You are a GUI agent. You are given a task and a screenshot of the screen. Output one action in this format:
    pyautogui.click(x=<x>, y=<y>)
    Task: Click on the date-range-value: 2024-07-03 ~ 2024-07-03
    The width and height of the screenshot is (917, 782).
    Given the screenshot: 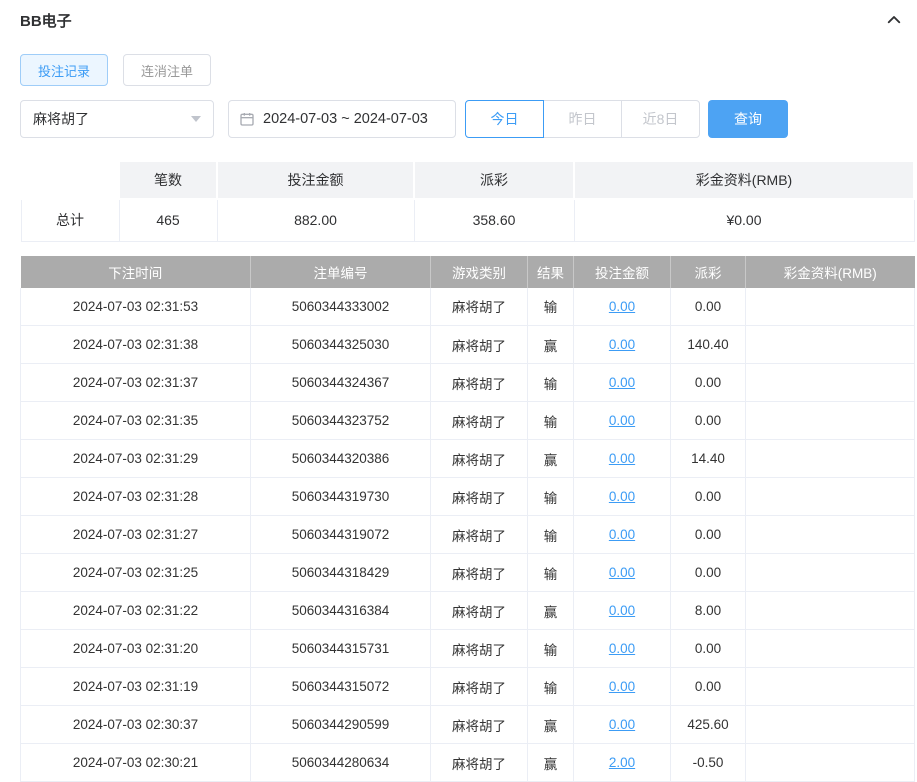 What is the action you would take?
    pyautogui.click(x=345, y=119)
    